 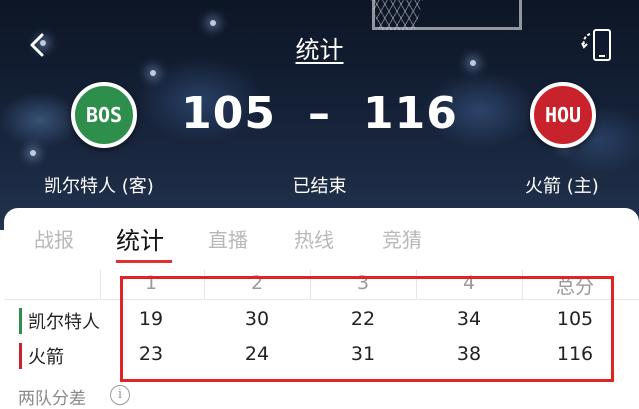 What do you see at coordinates (402, 238) in the screenshot?
I see `tab-guess: 竞猜` at bounding box center [402, 238].